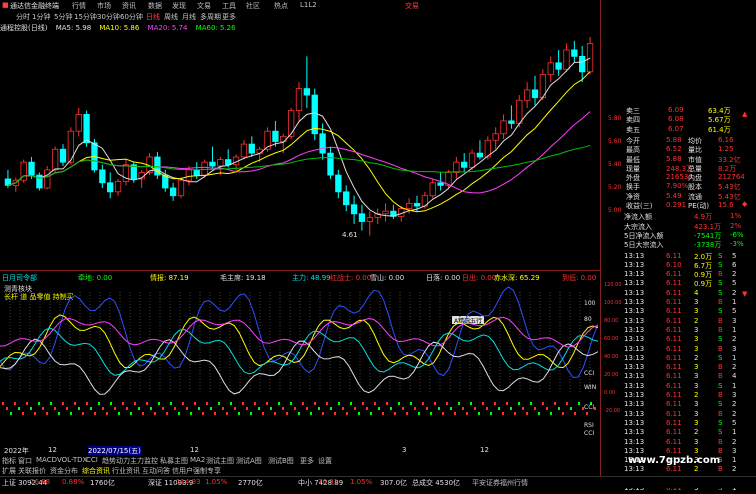 The image size is (756, 494). What do you see at coordinates (674, 376) in the screenshot?
I see `tick-price: 6.11` at bounding box center [674, 376].